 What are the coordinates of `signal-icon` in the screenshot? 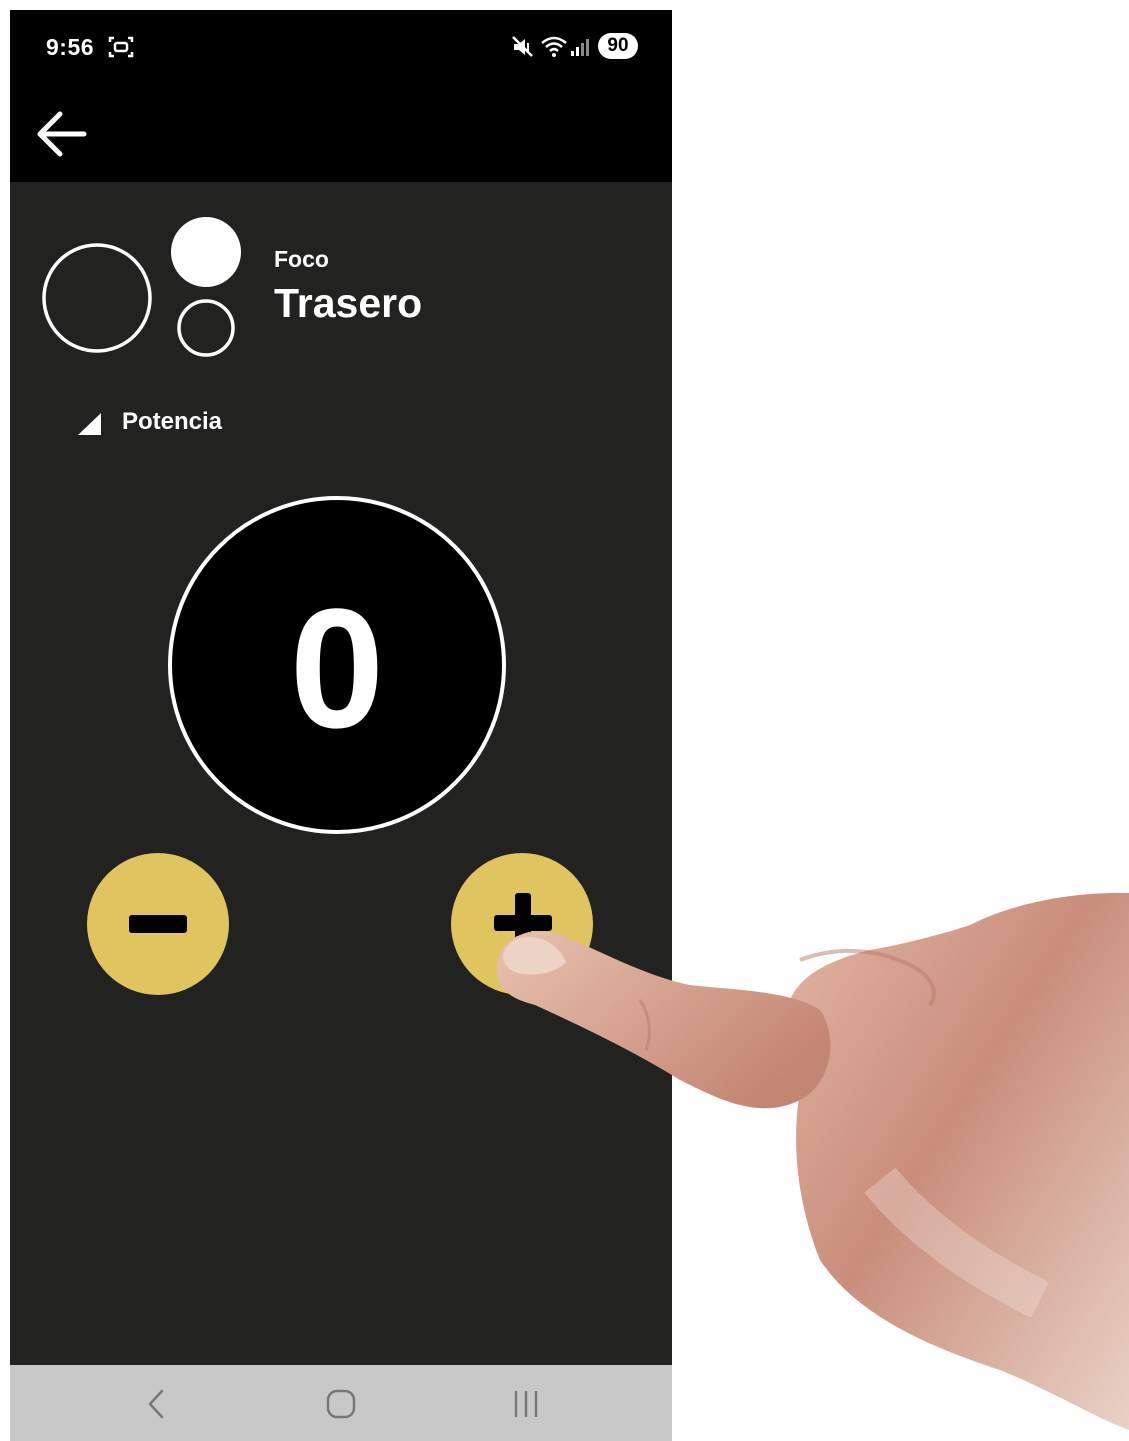 It's located at (580, 47).